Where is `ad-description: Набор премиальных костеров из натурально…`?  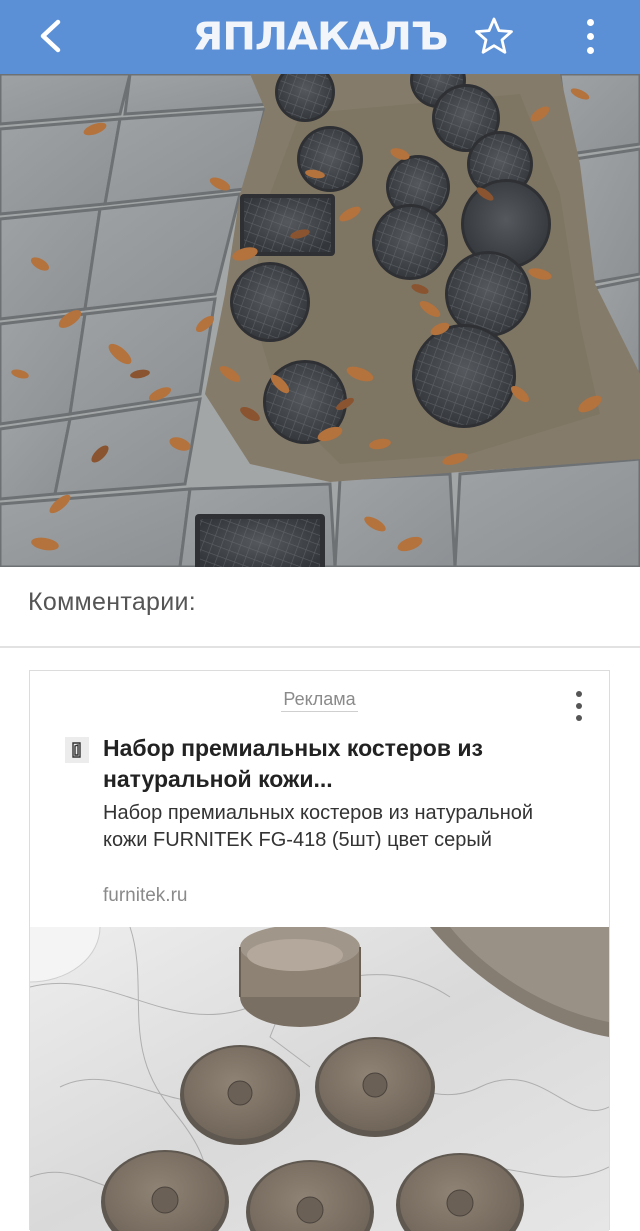 ad-description: Набор премиальных костеров из натурально… is located at coordinates (318, 826).